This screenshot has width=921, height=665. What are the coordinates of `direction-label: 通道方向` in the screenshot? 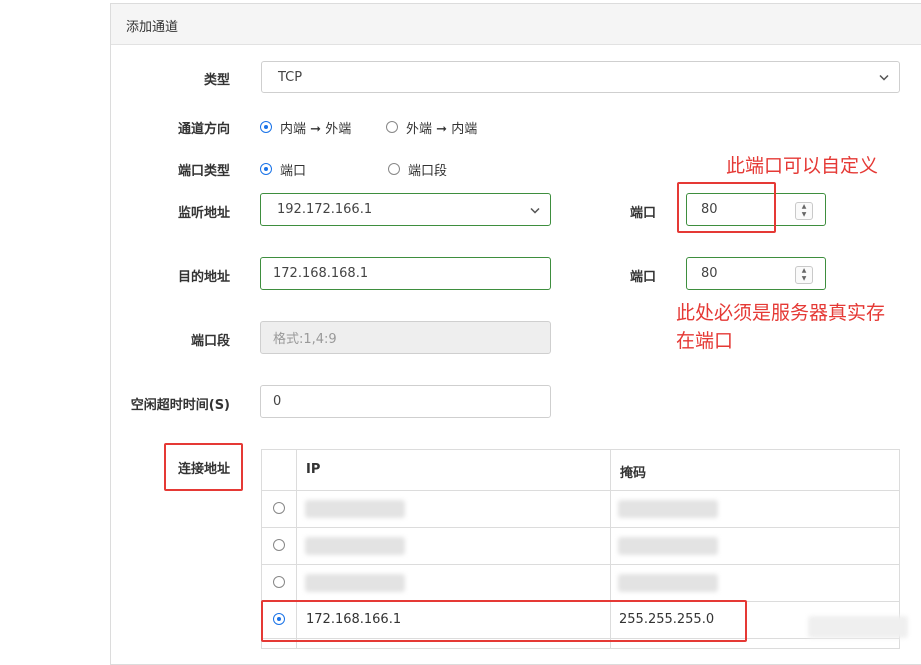 It's located at (203, 129).